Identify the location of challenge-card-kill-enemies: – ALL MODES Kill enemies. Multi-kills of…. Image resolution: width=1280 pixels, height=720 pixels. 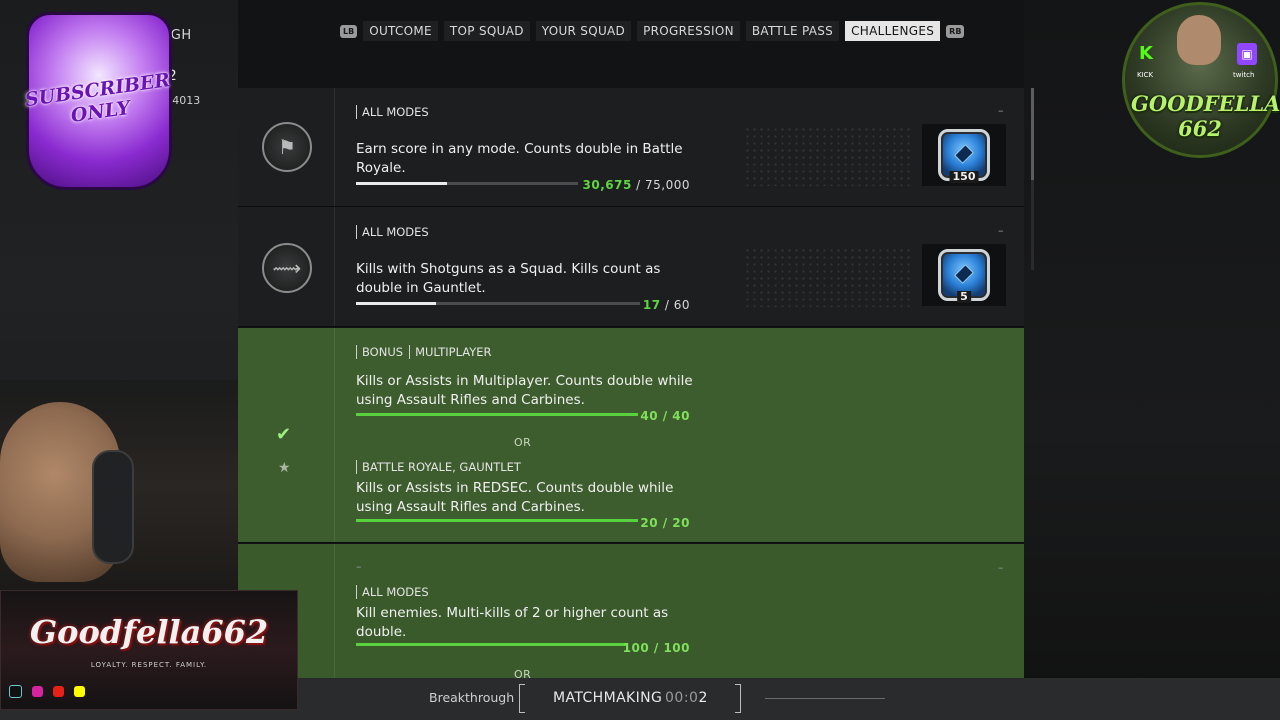
(631, 612).